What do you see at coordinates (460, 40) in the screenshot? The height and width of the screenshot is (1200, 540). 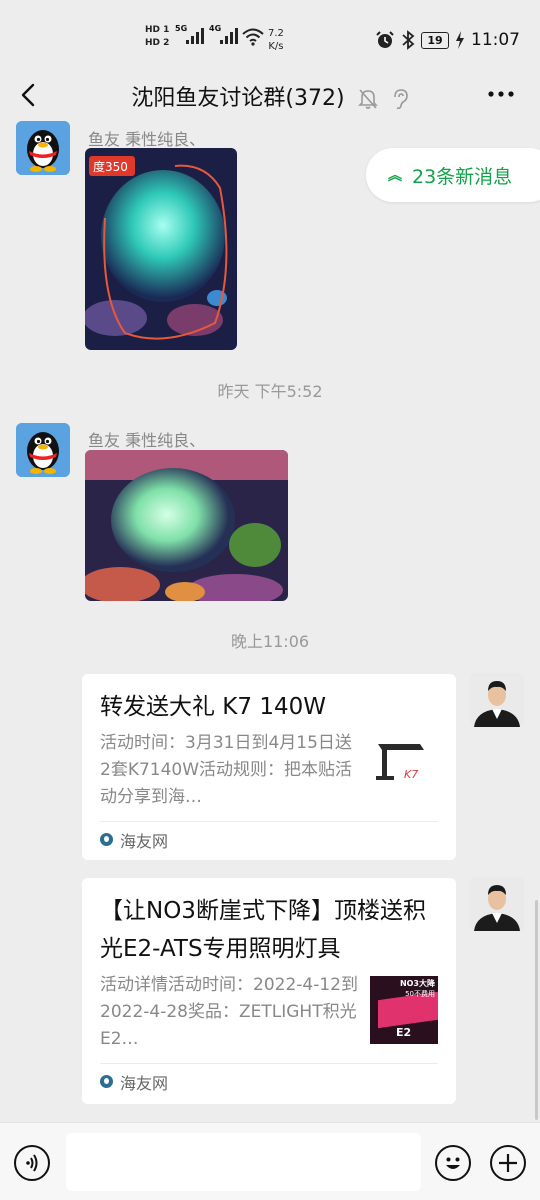 I see `charging-icon` at bounding box center [460, 40].